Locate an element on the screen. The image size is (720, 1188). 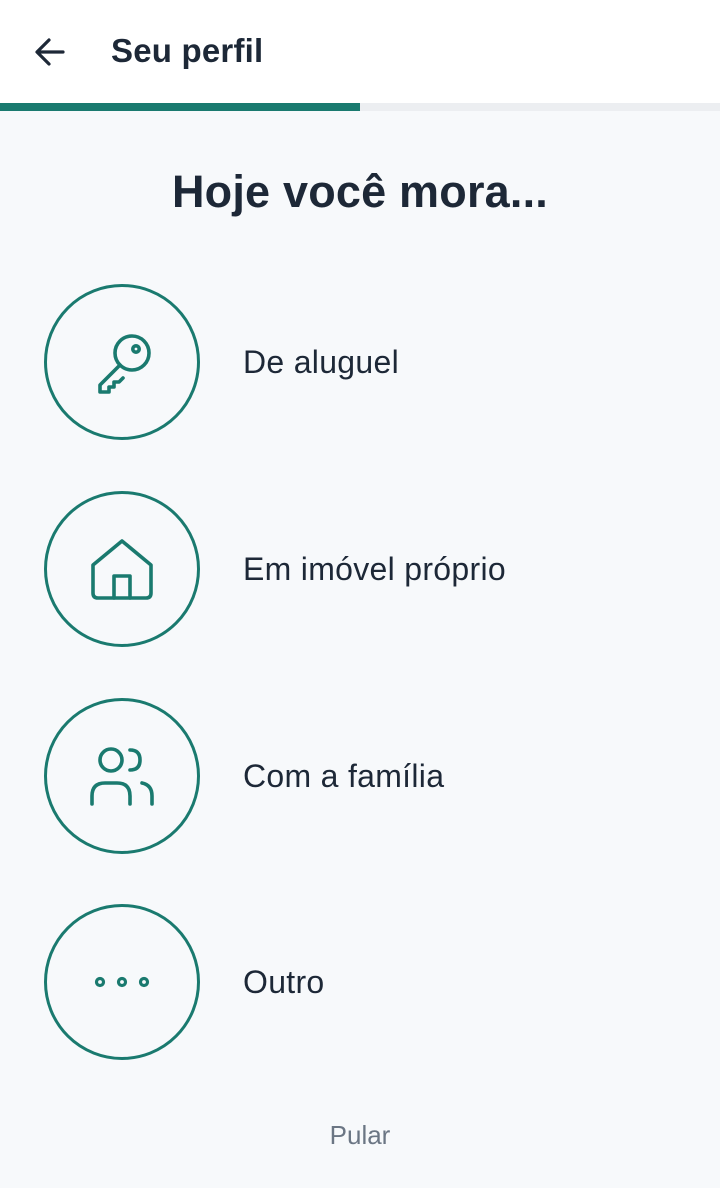
progress-bar is located at coordinates (360, 107).